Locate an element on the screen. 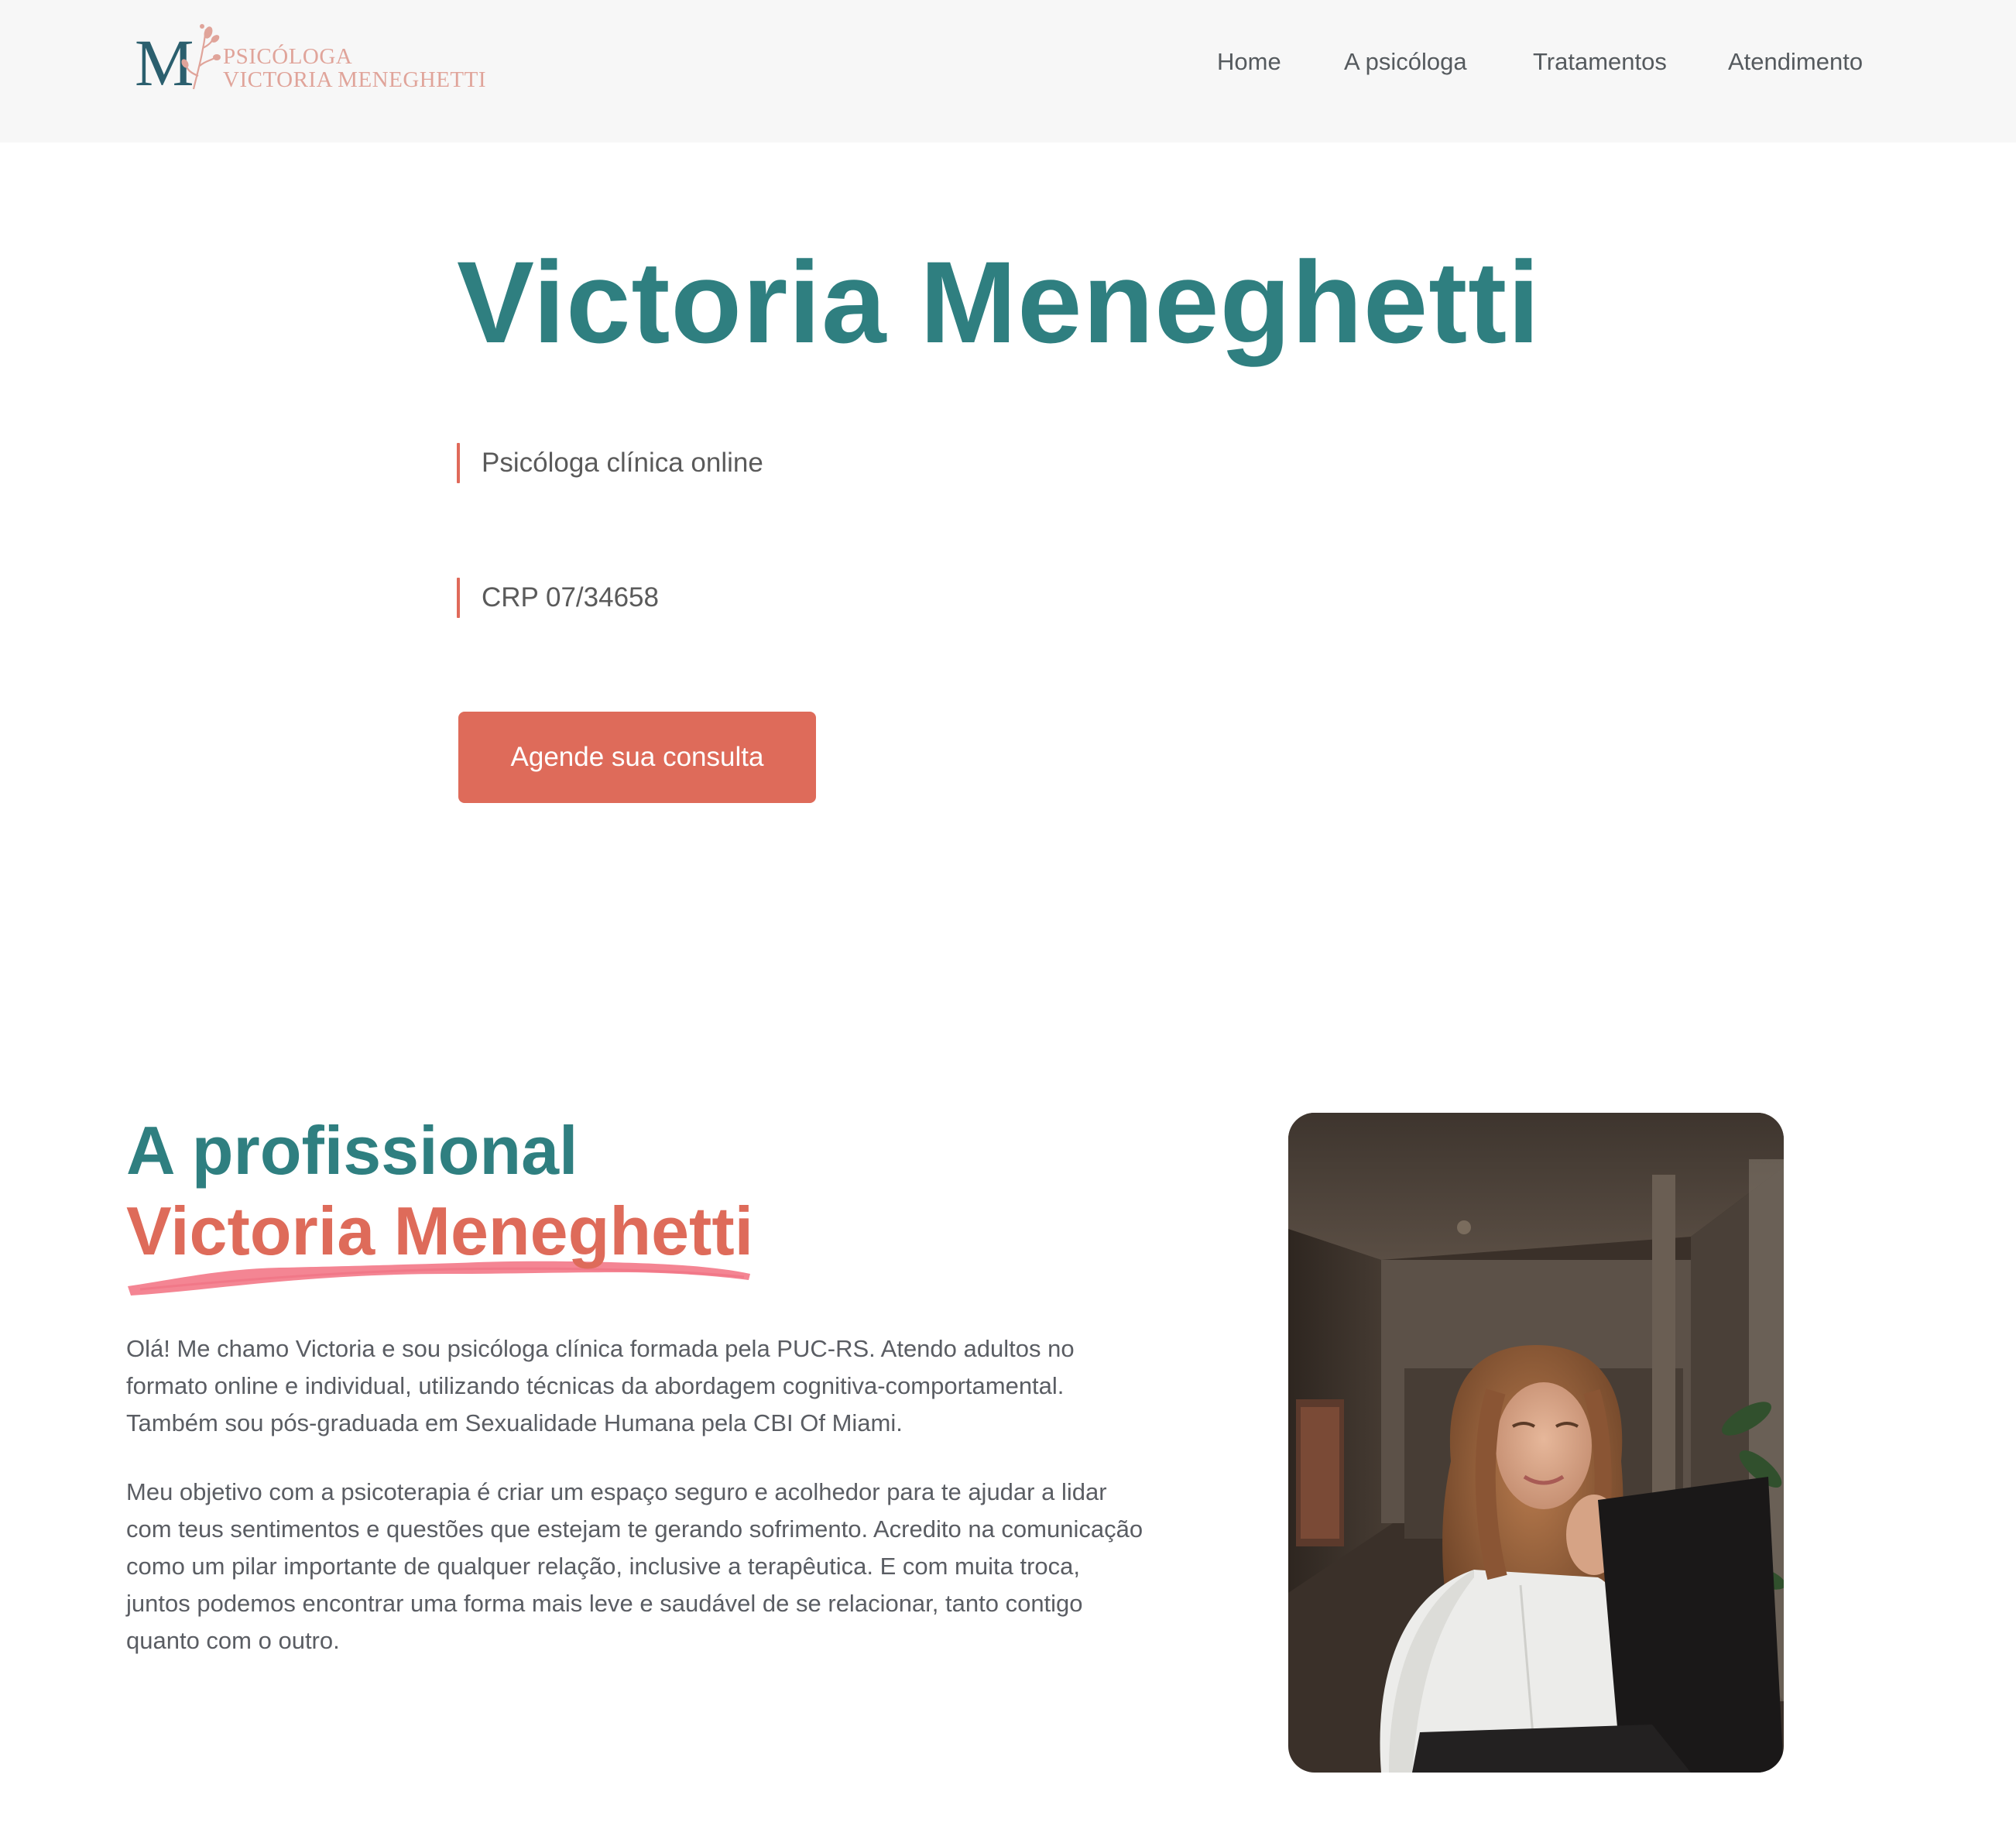 The image size is (2016, 1843). nav-atendimento: Atendimento is located at coordinates (1795, 62).